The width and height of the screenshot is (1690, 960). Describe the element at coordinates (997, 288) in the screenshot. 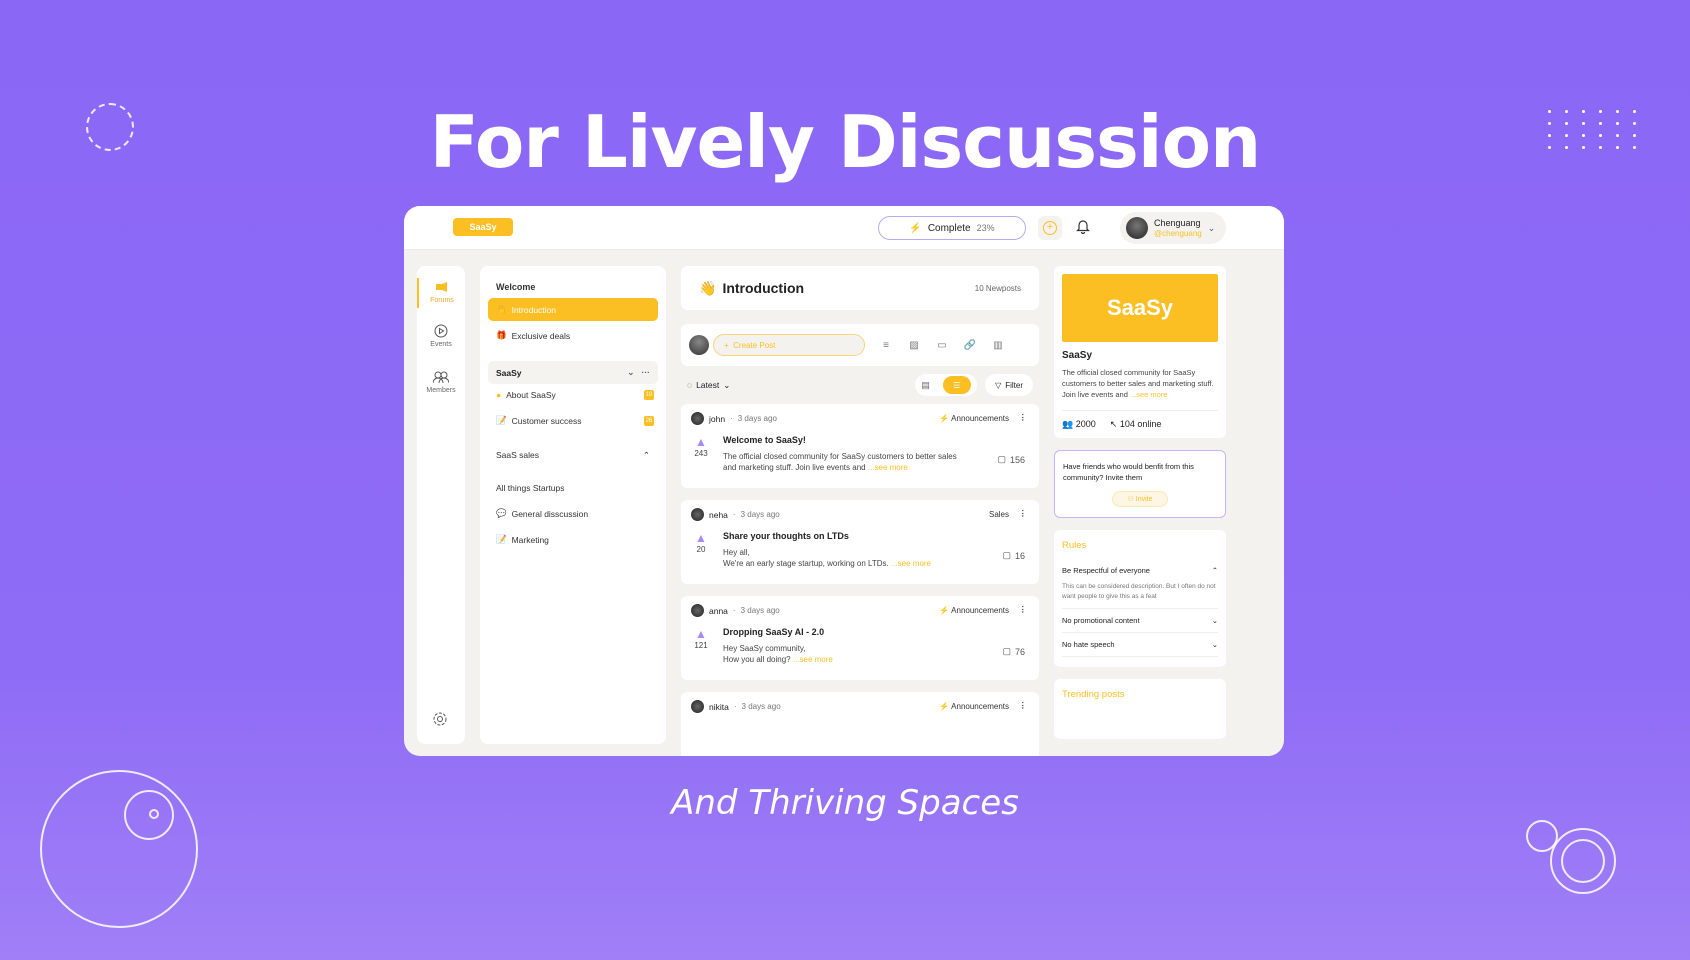

I see `newposts-count: 10 Newposts` at that location.